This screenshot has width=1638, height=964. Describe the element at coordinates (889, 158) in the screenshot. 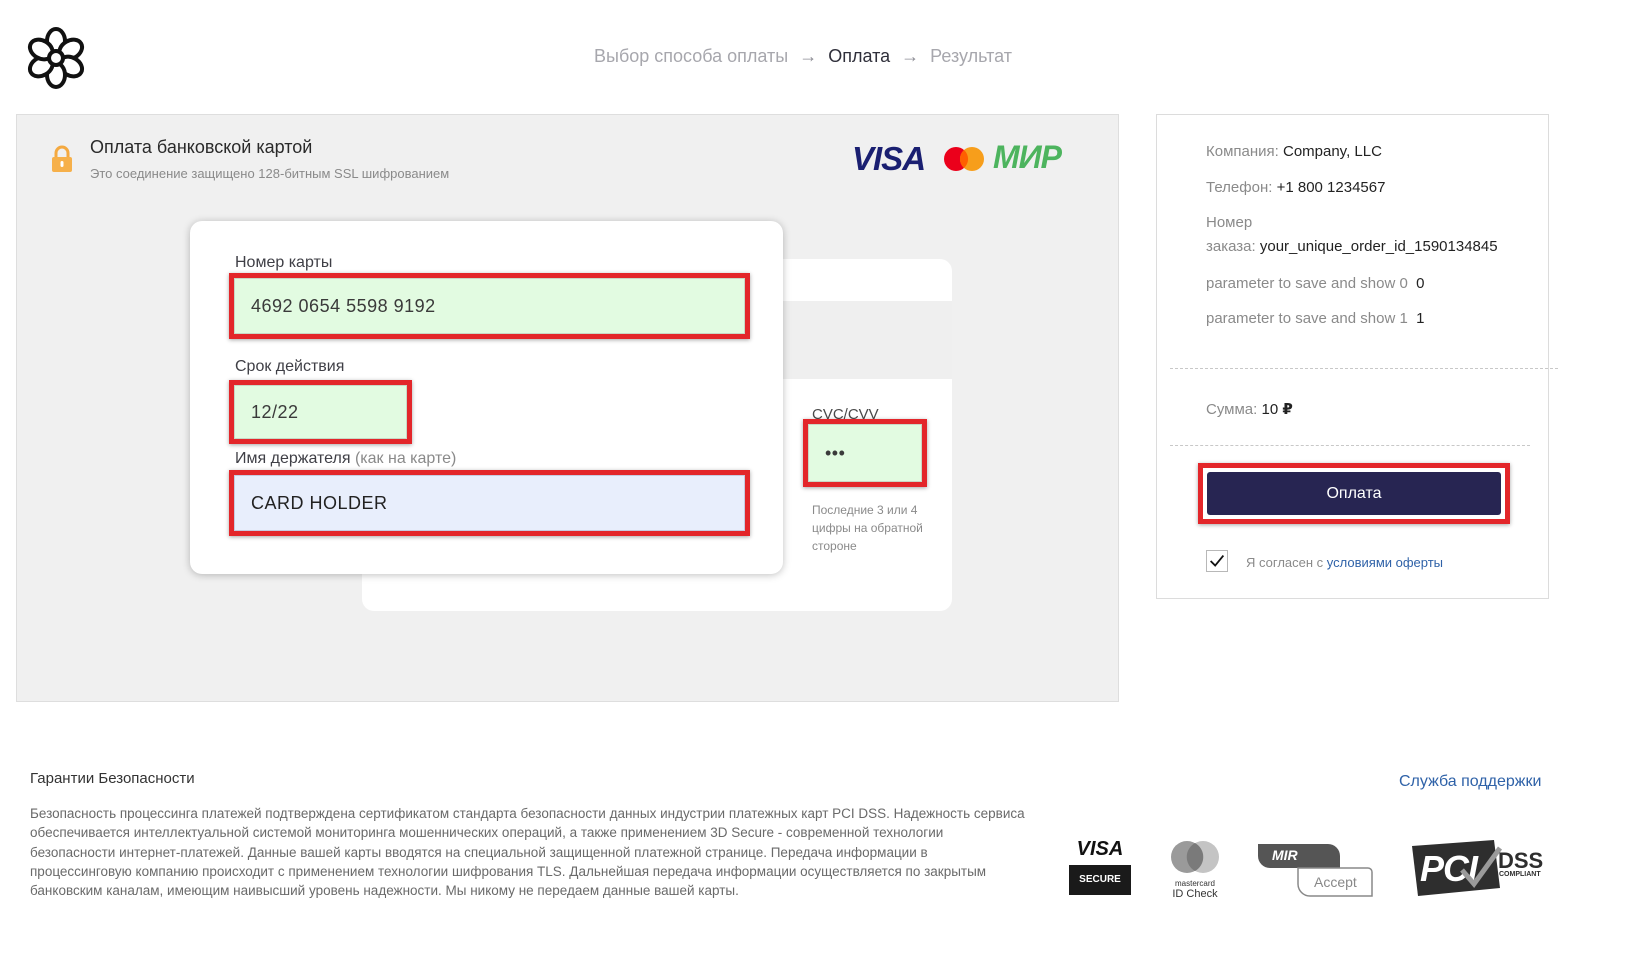

I see `visa-logo: VISA` at that location.